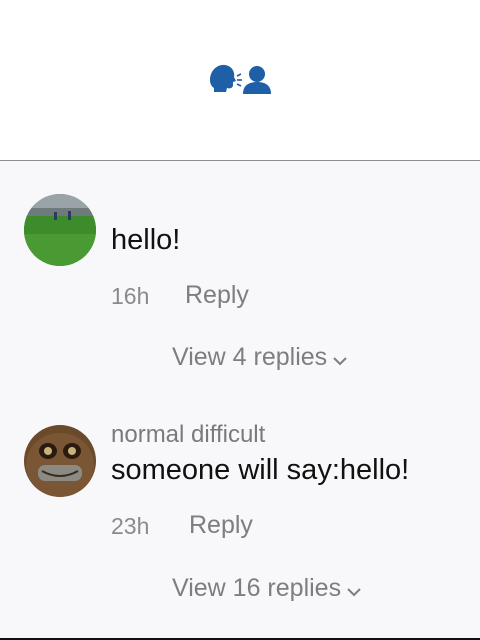 The image size is (480, 640). I want to click on view-replies-label: View 4 replies, so click(250, 357).